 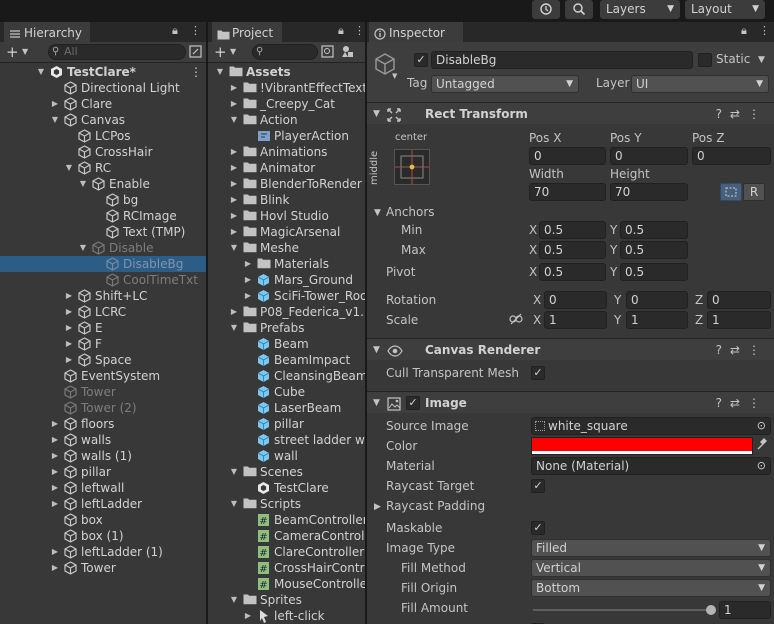 What do you see at coordinates (742, 114) in the screenshot?
I see `component-header-icons: ?⇄⋮` at bounding box center [742, 114].